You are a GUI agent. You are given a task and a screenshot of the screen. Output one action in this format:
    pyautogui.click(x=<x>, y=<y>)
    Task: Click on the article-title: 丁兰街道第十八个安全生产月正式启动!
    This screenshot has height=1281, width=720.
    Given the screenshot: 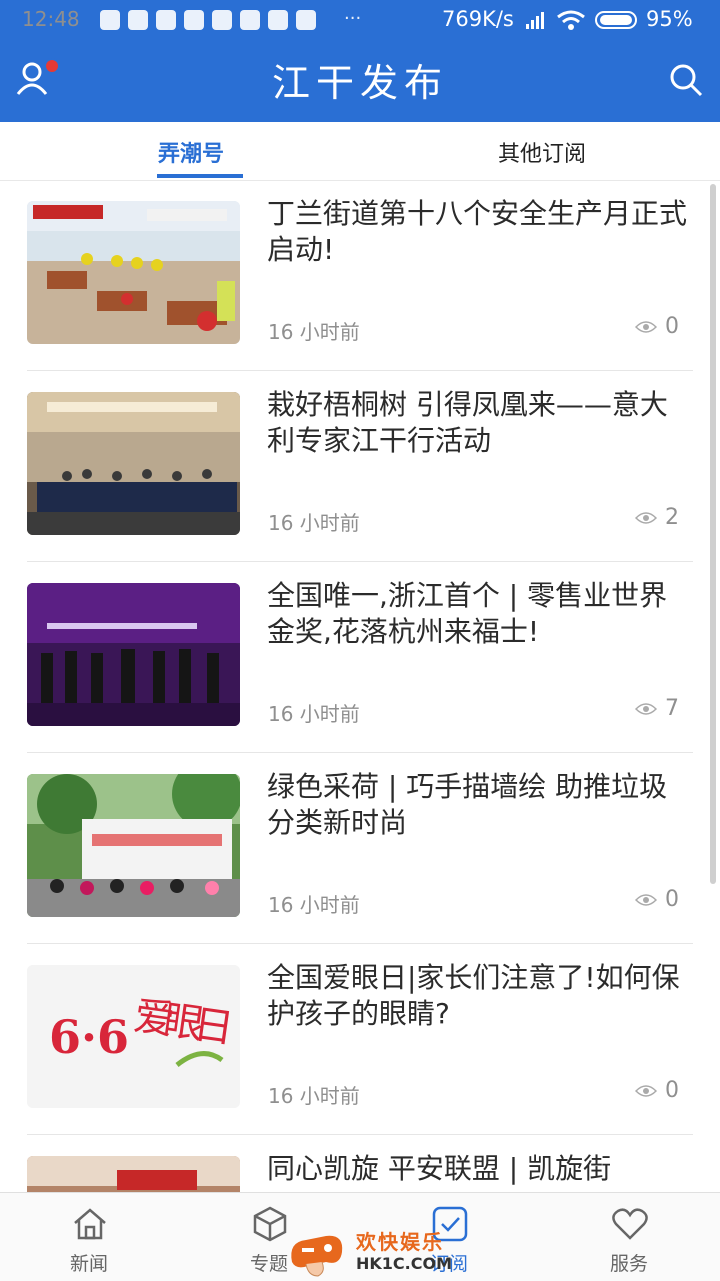 What is the action you would take?
    pyautogui.click(x=477, y=231)
    